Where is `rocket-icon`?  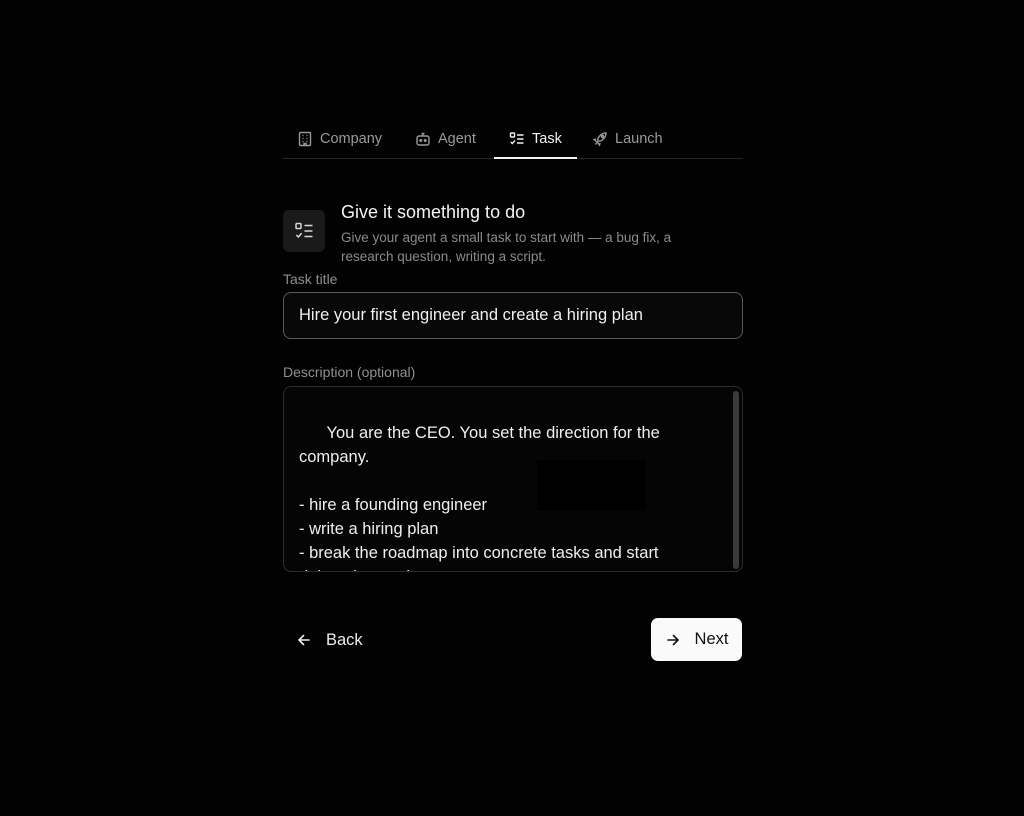
rocket-icon is located at coordinates (599, 139).